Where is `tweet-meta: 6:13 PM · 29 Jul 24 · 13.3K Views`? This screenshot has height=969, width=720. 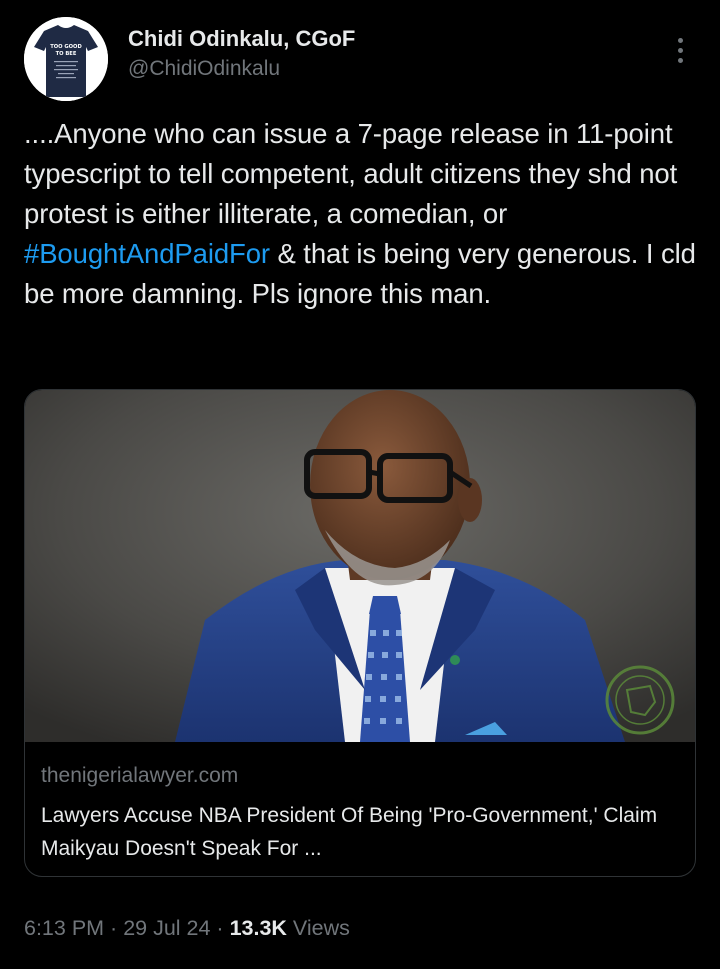 tweet-meta: 6:13 PM · 29 Jul 24 · 13.3K Views is located at coordinates (187, 928).